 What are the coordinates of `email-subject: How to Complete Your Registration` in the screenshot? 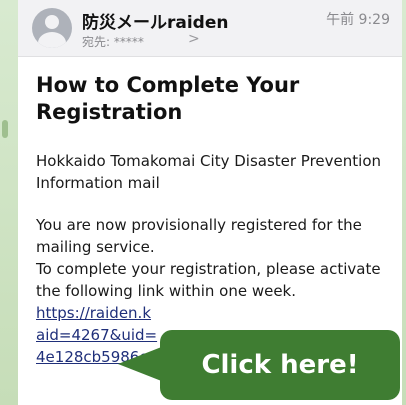 It's located at (168, 98).